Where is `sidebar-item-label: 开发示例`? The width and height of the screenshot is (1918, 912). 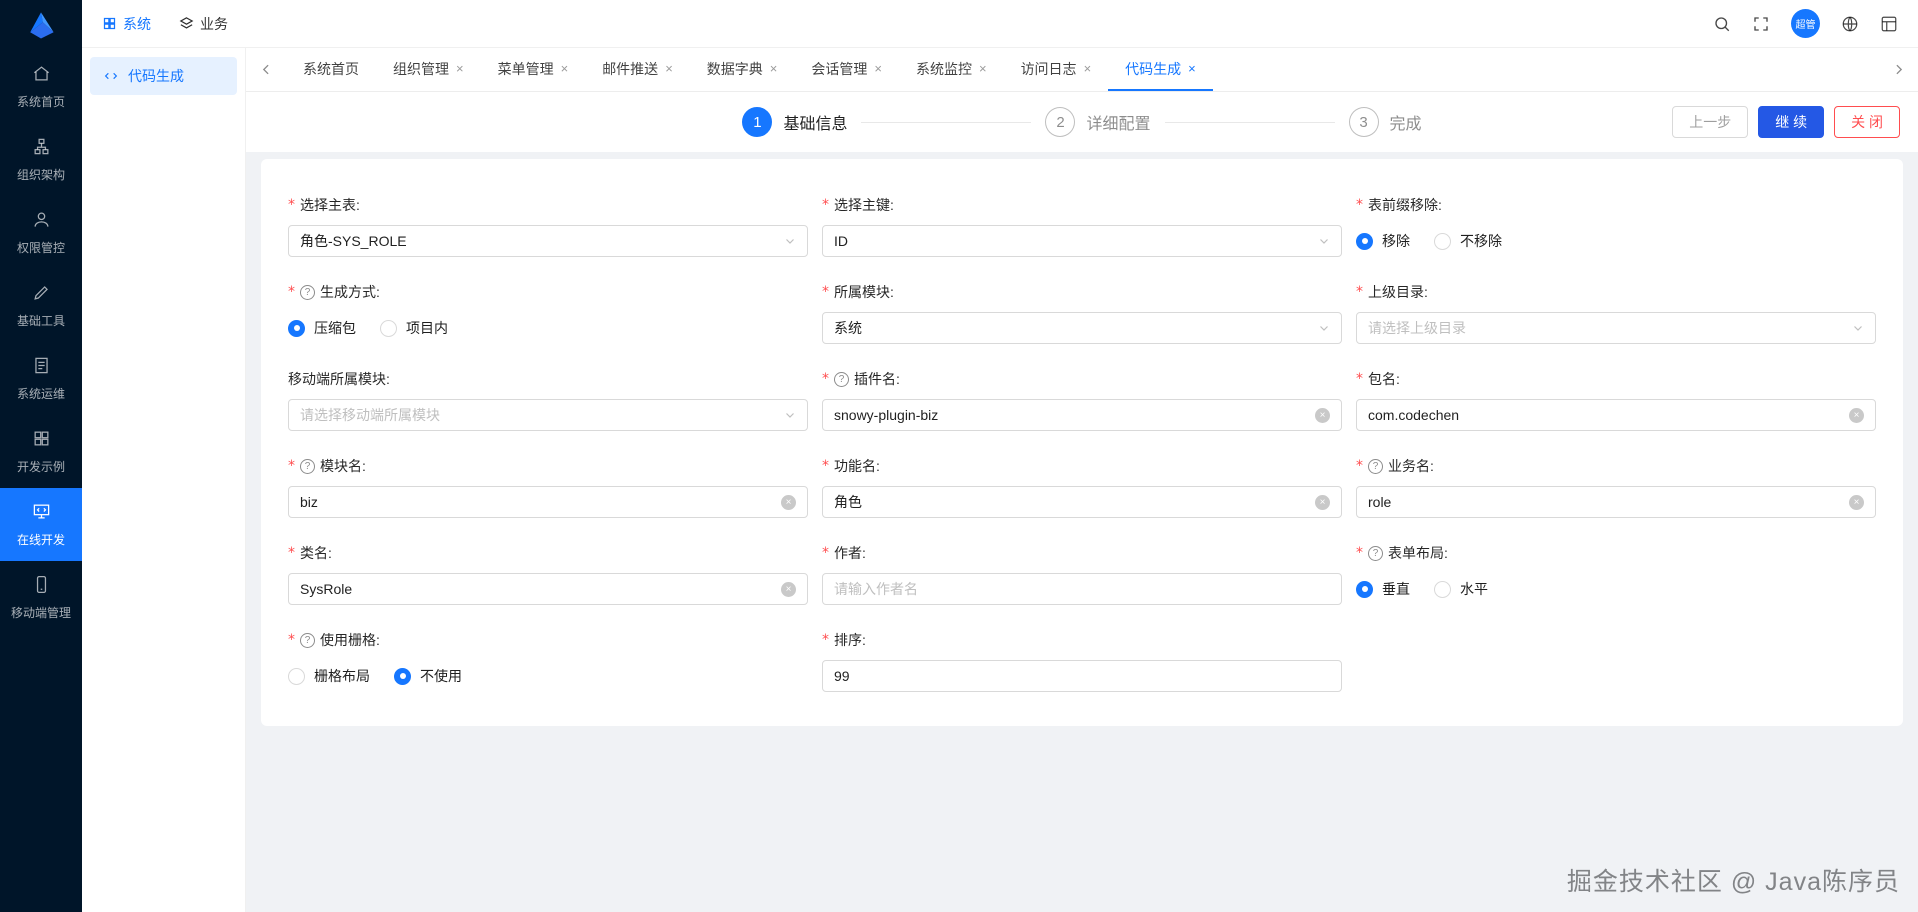
sidebar-item-label: 开发示例 is located at coordinates (40, 467).